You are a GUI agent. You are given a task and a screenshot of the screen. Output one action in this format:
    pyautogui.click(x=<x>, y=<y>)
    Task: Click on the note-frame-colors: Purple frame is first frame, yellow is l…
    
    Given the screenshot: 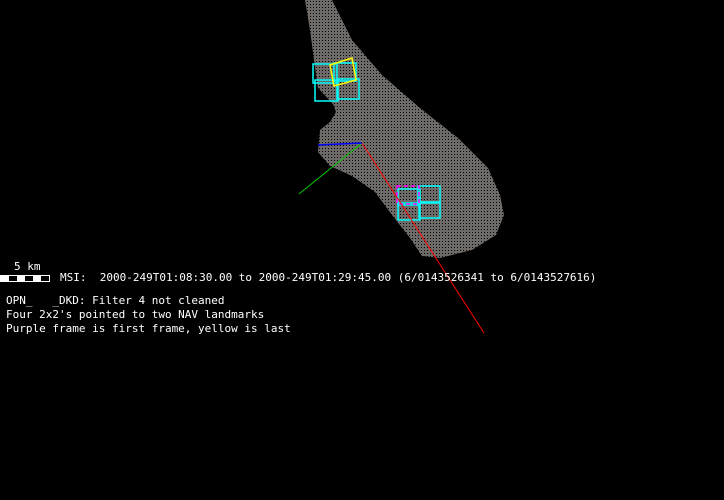 What is the action you would take?
    pyautogui.click(x=148, y=328)
    